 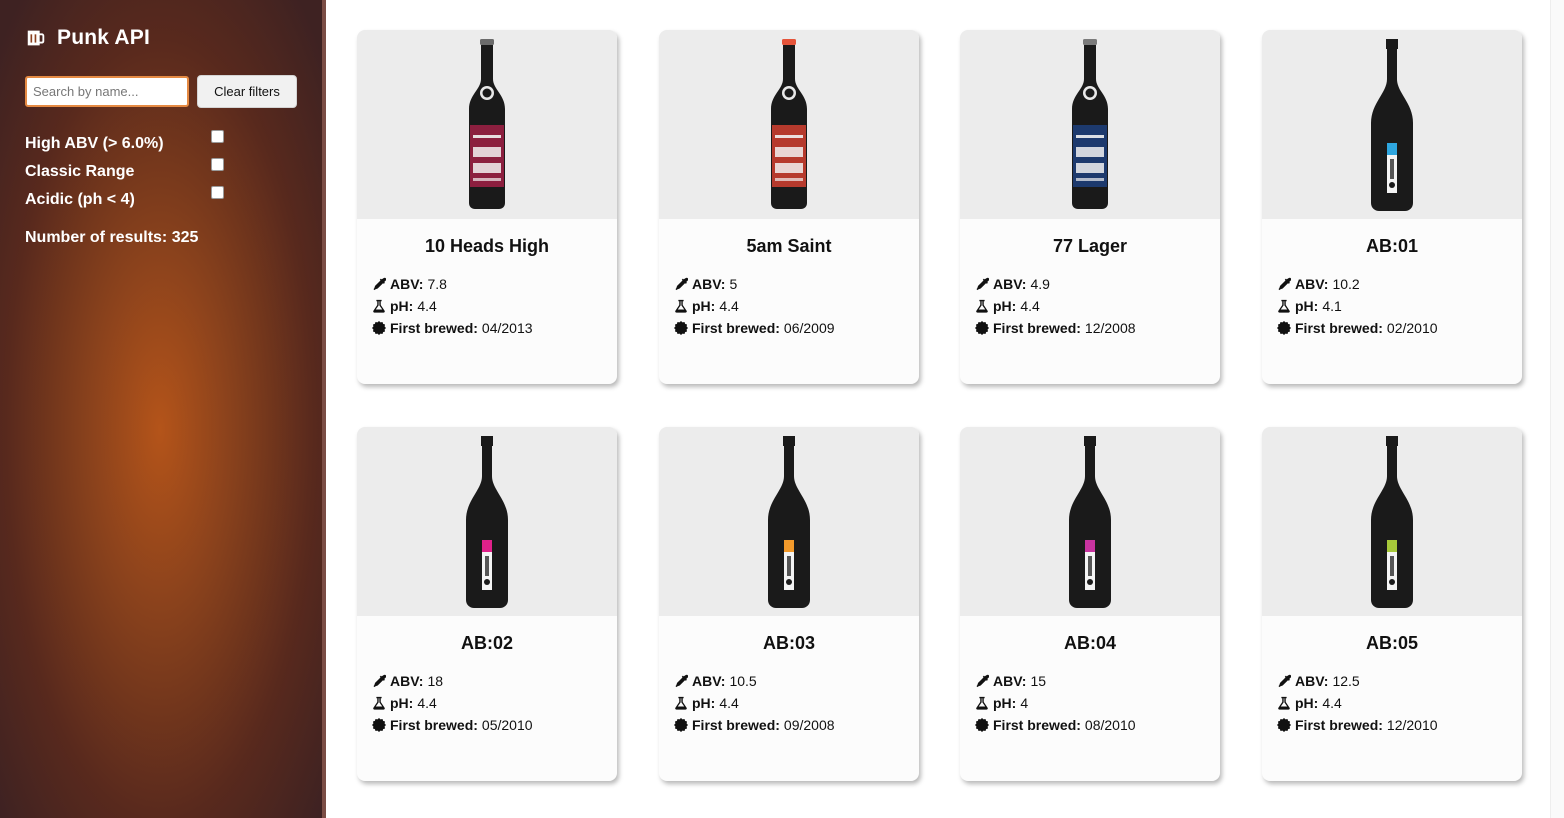 What do you see at coordinates (754, 725) in the screenshot?
I see `beer-first-brewed: First brewed: 09/2008` at bounding box center [754, 725].